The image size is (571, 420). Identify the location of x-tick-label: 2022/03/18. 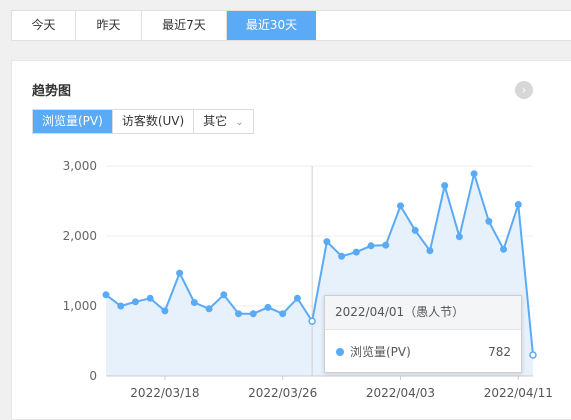
(164, 393).